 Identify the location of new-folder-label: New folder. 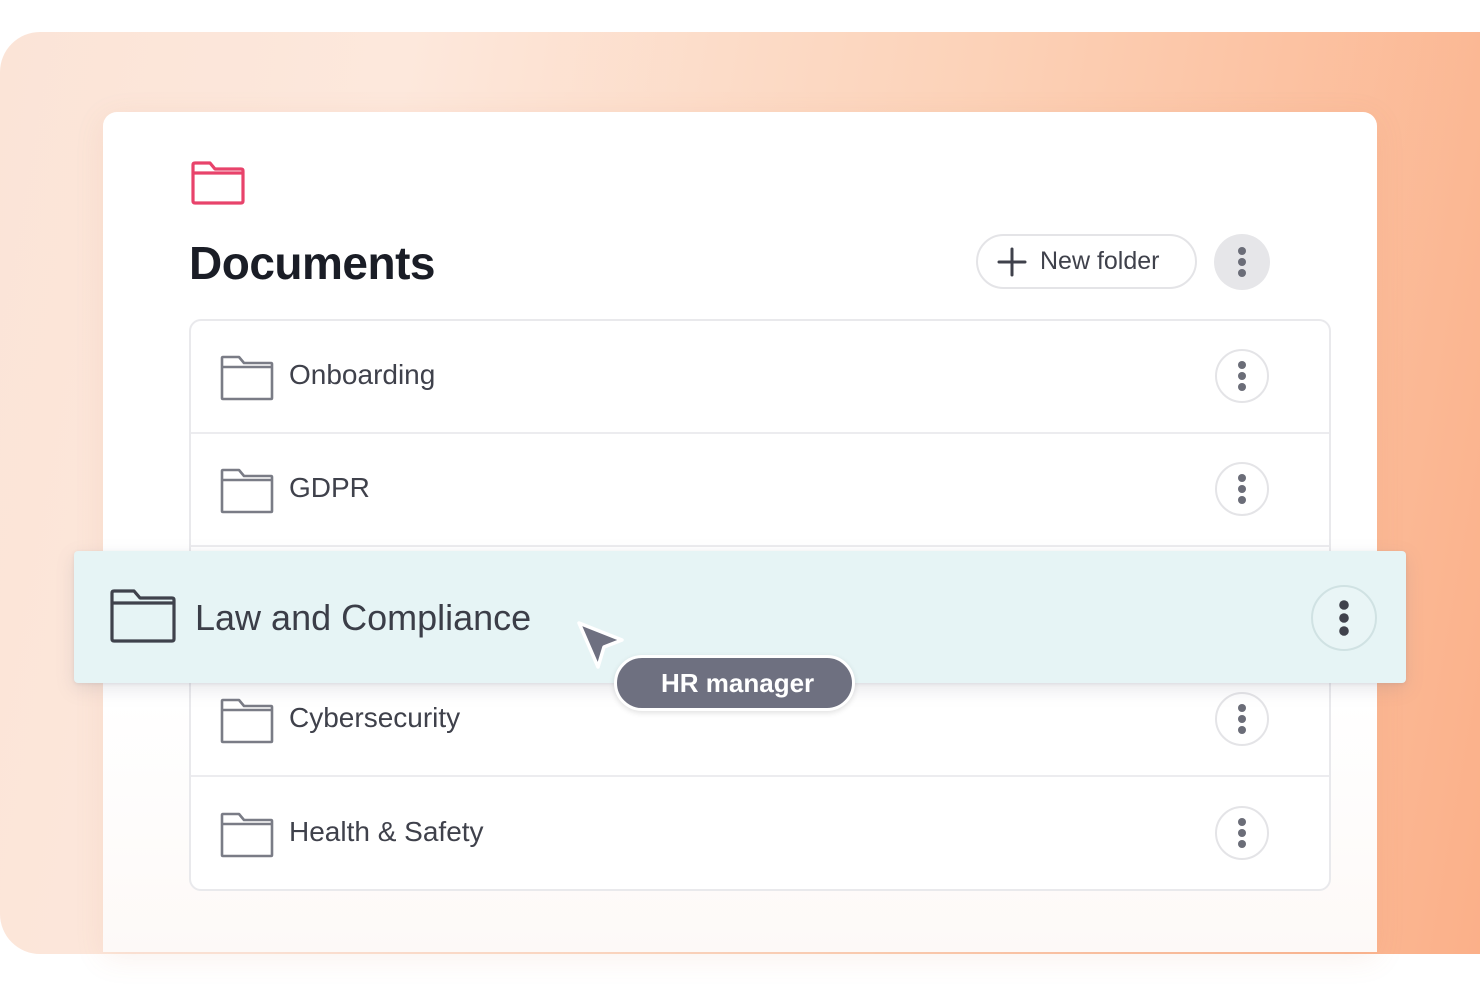
(1100, 261).